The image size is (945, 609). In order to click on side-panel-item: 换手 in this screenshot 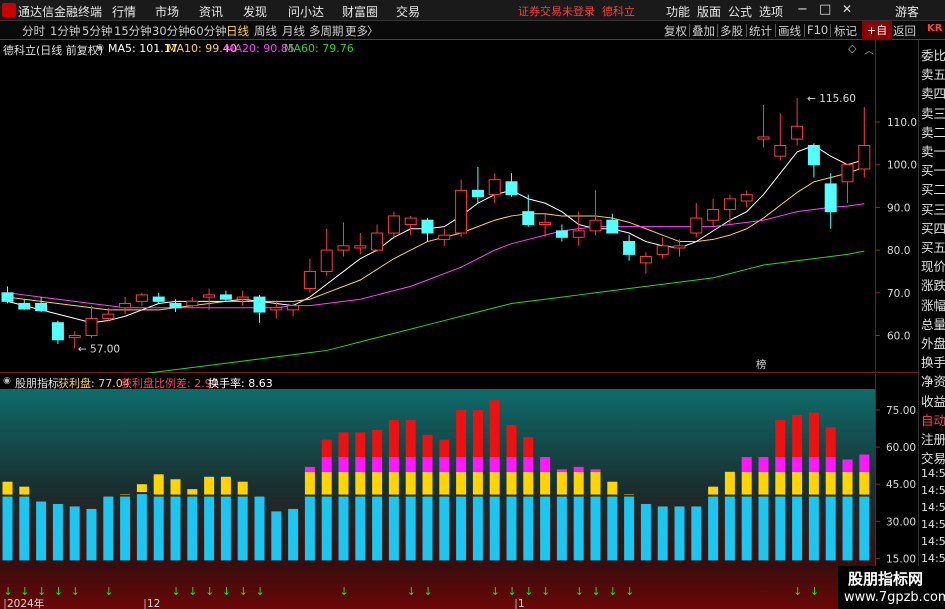, I will do `click(933, 363)`.